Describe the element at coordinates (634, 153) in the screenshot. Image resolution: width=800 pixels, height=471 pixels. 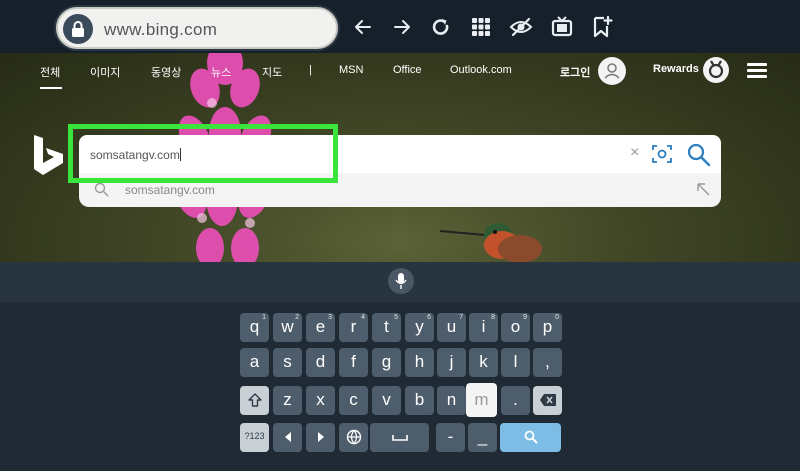
I see `clear-search-icon: ×` at that location.